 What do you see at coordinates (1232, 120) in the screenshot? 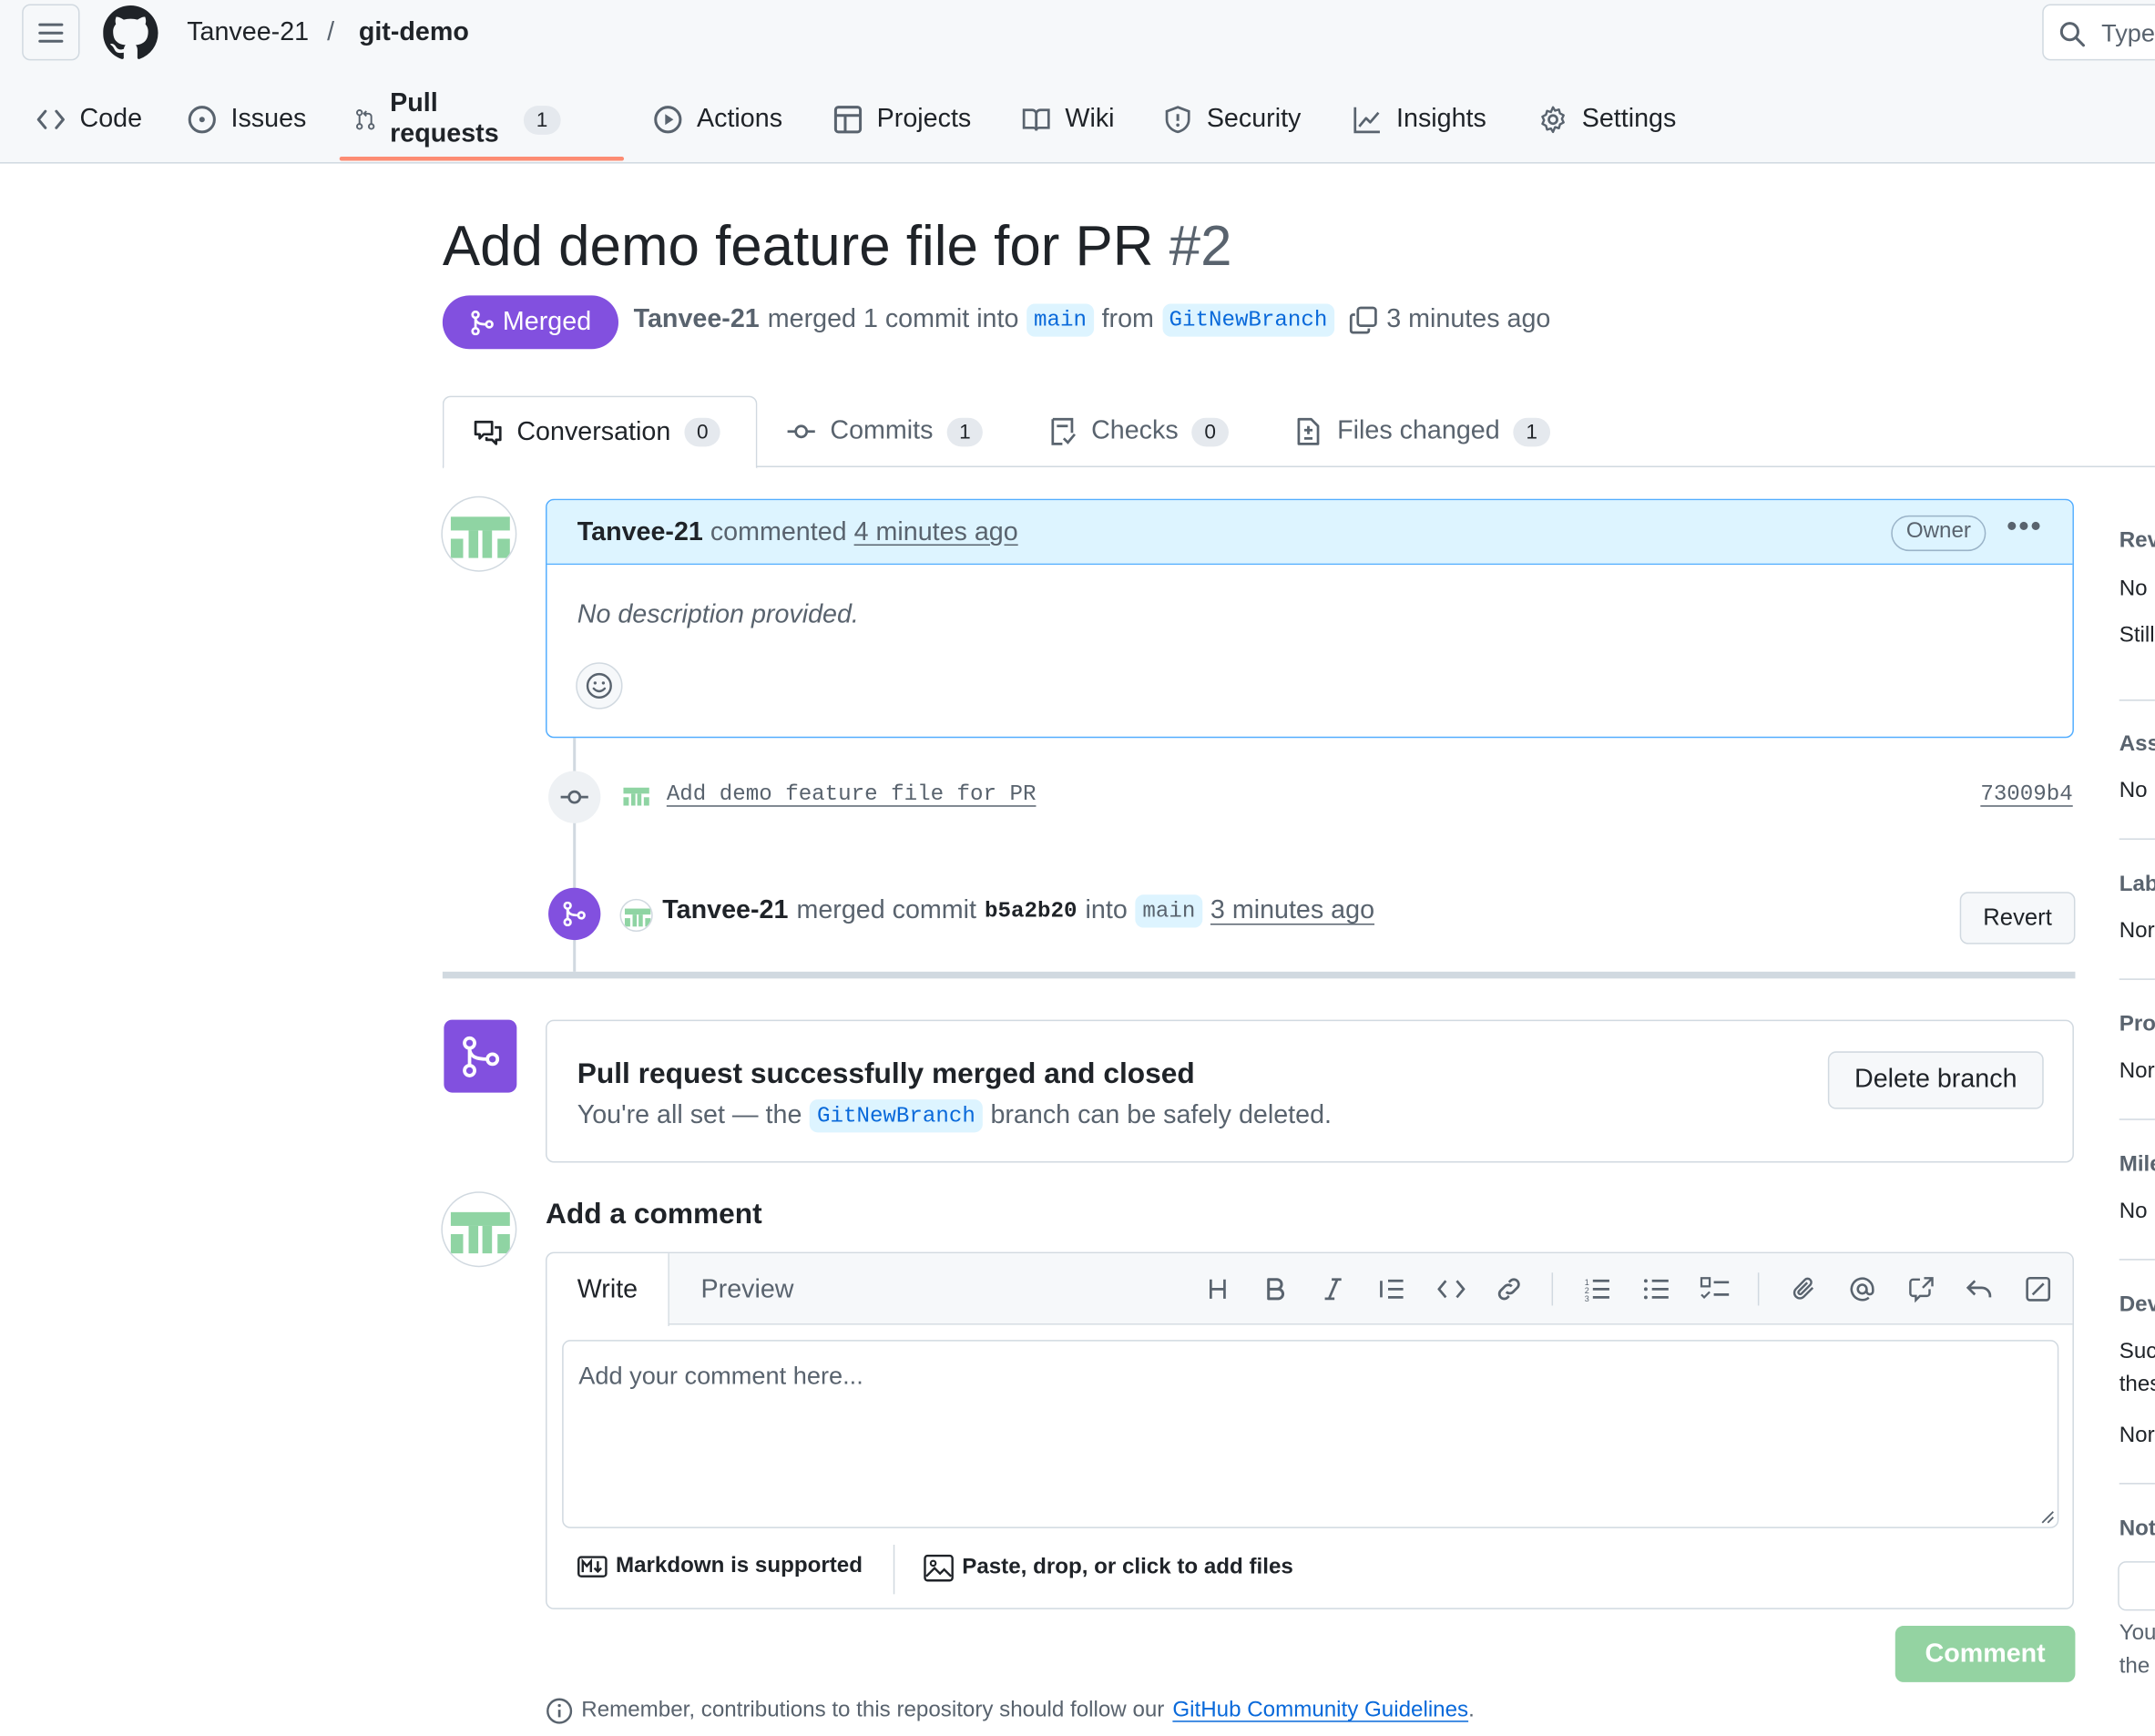
I see `nav-security: Security` at bounding box center [1232, 120].